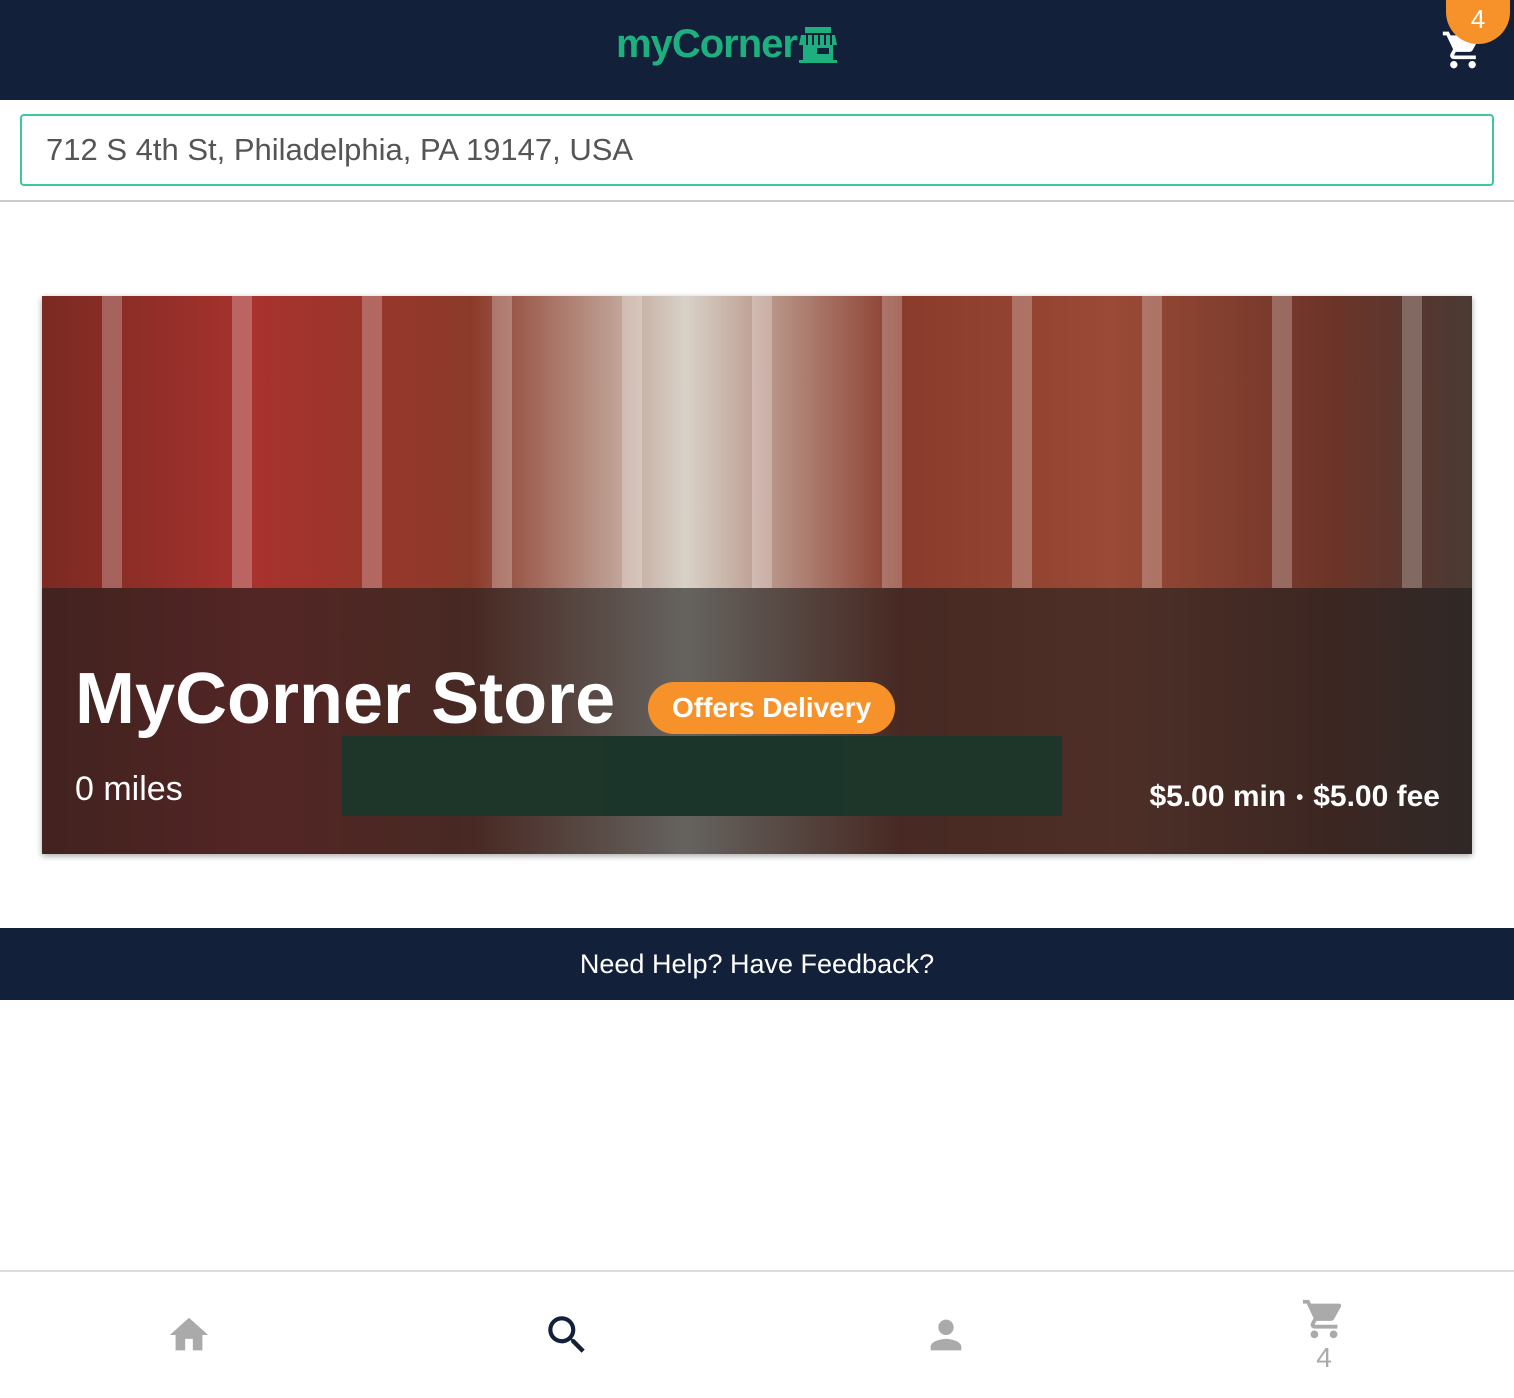  I want to click on search-icon, so click(566, 1334).